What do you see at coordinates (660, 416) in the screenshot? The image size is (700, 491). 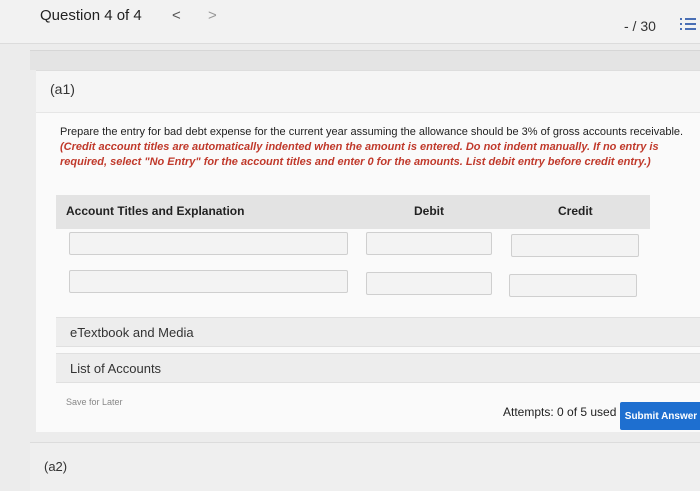 I see `submit-answer-button: Submit Answer` at bounding box center [660, 416].